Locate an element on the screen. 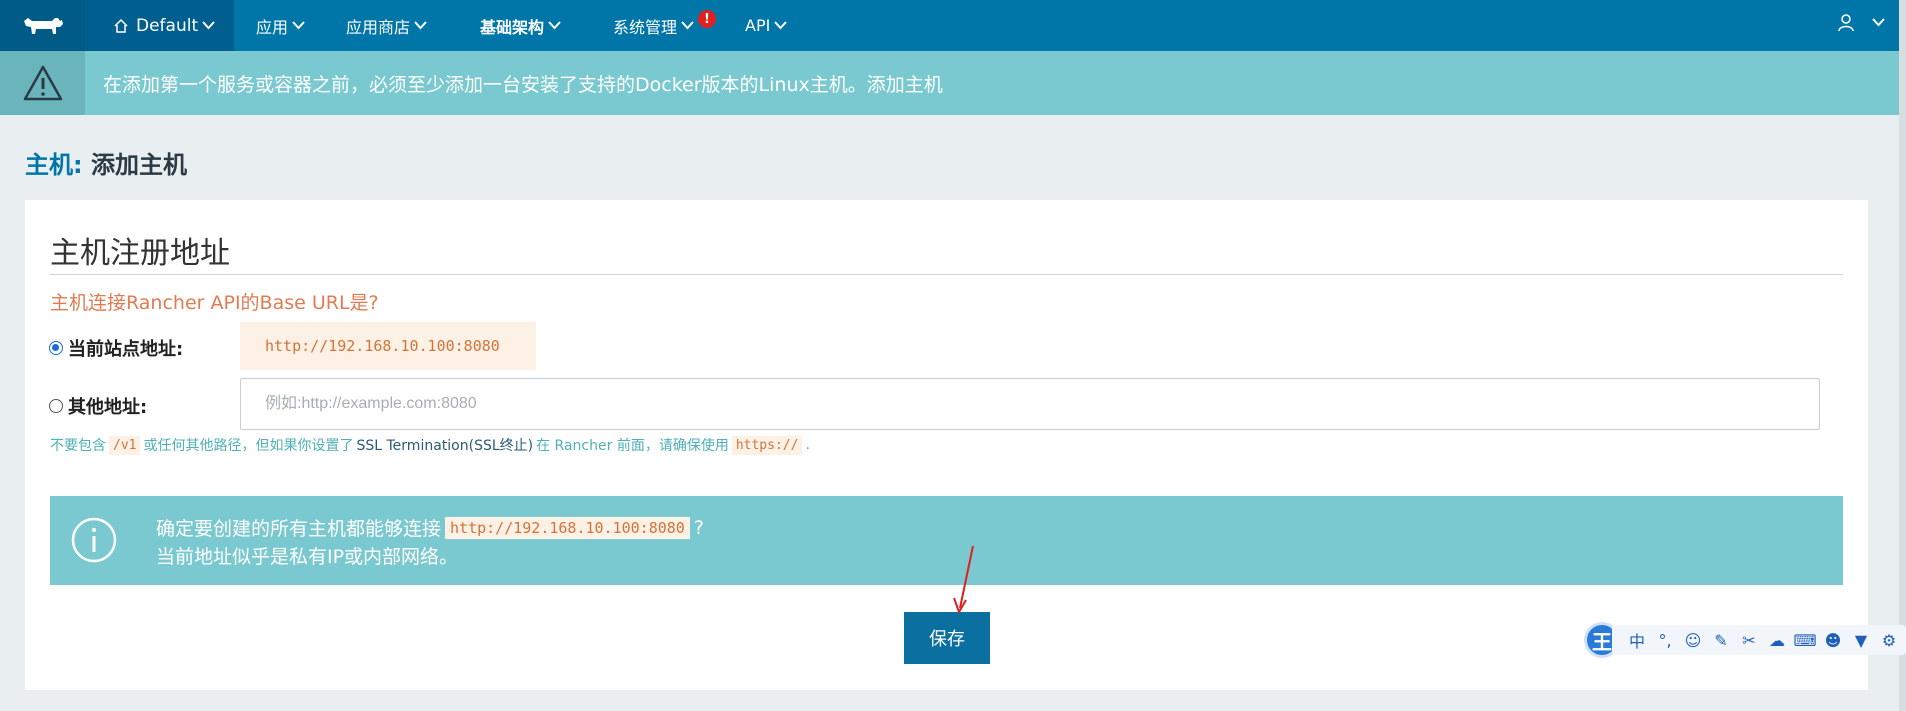 This screenshot has height=711, width=1906. notice-text-part: ? is located at coordinates (698, 527).